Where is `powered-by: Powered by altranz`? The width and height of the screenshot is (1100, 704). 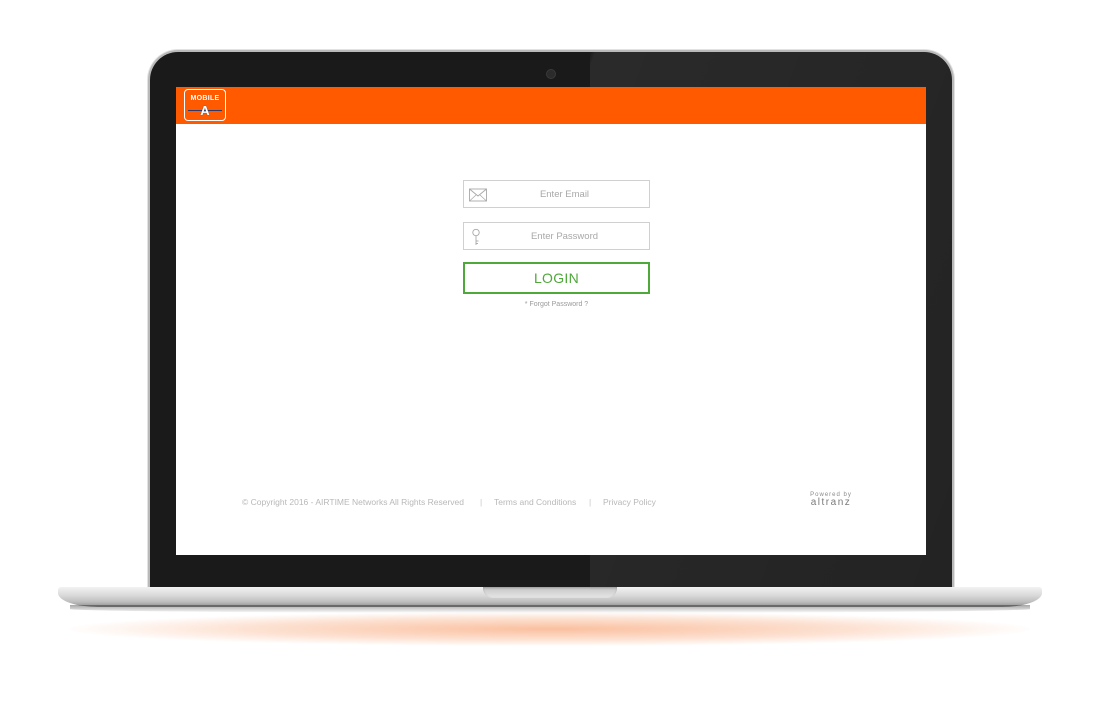
powered-by: Powered by altranz is located at coordinates (831, 500).